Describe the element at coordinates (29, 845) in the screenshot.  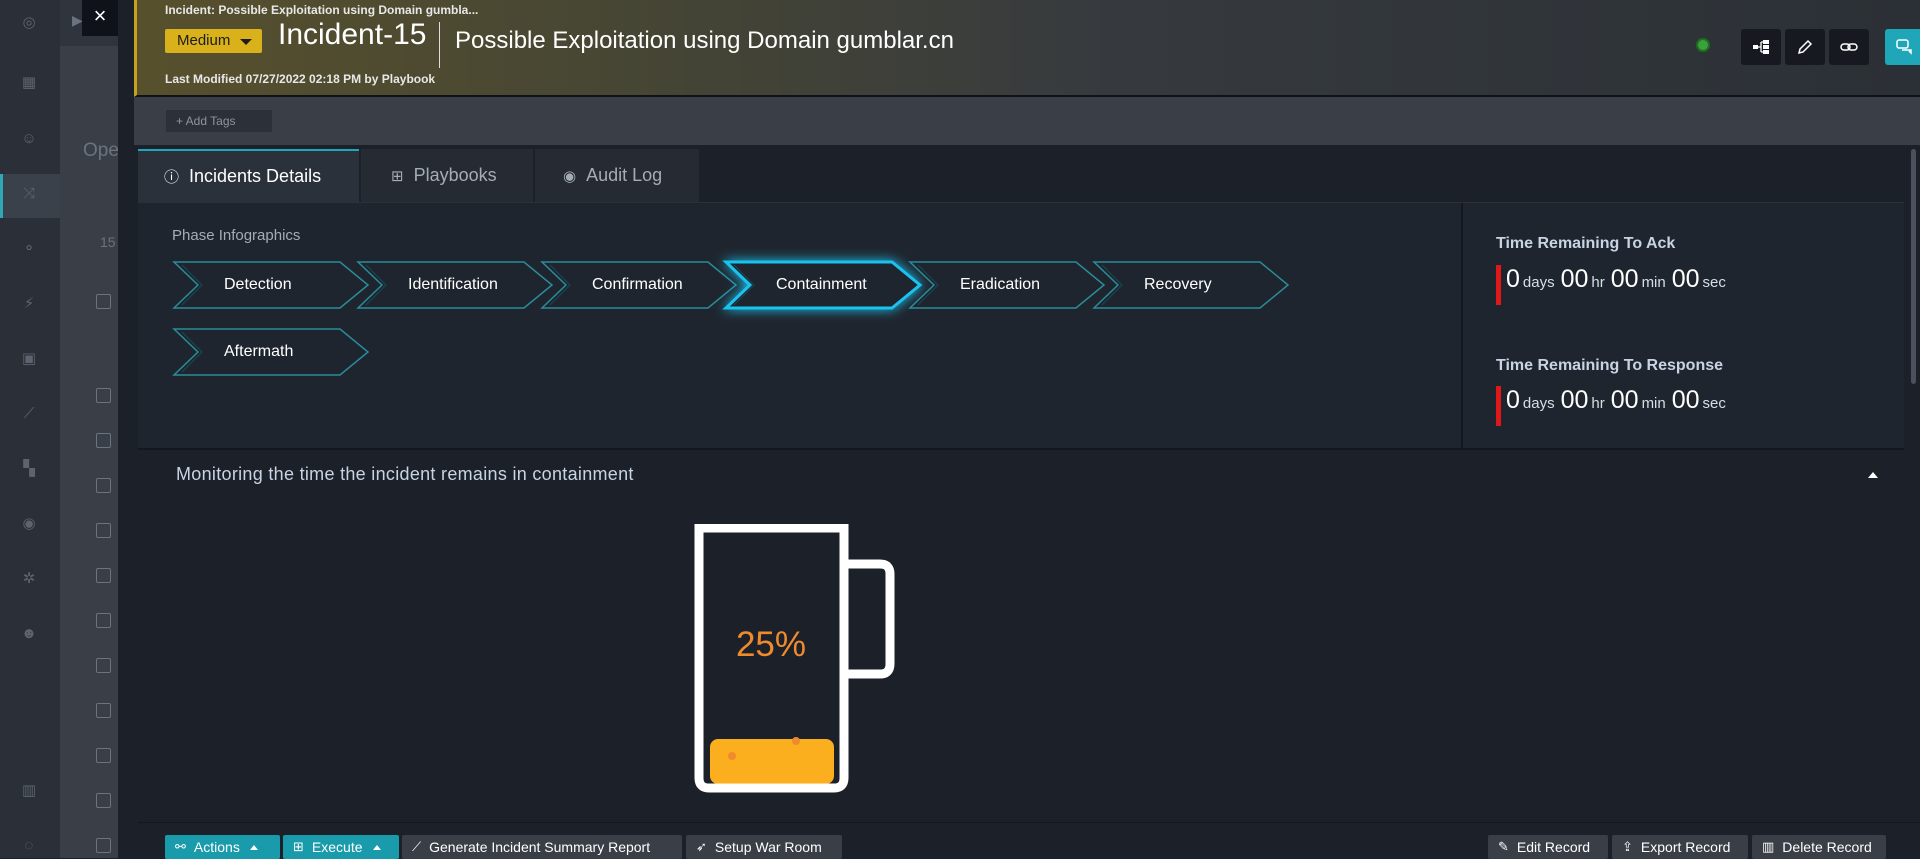
I see `help-icon: ◌` at that location.